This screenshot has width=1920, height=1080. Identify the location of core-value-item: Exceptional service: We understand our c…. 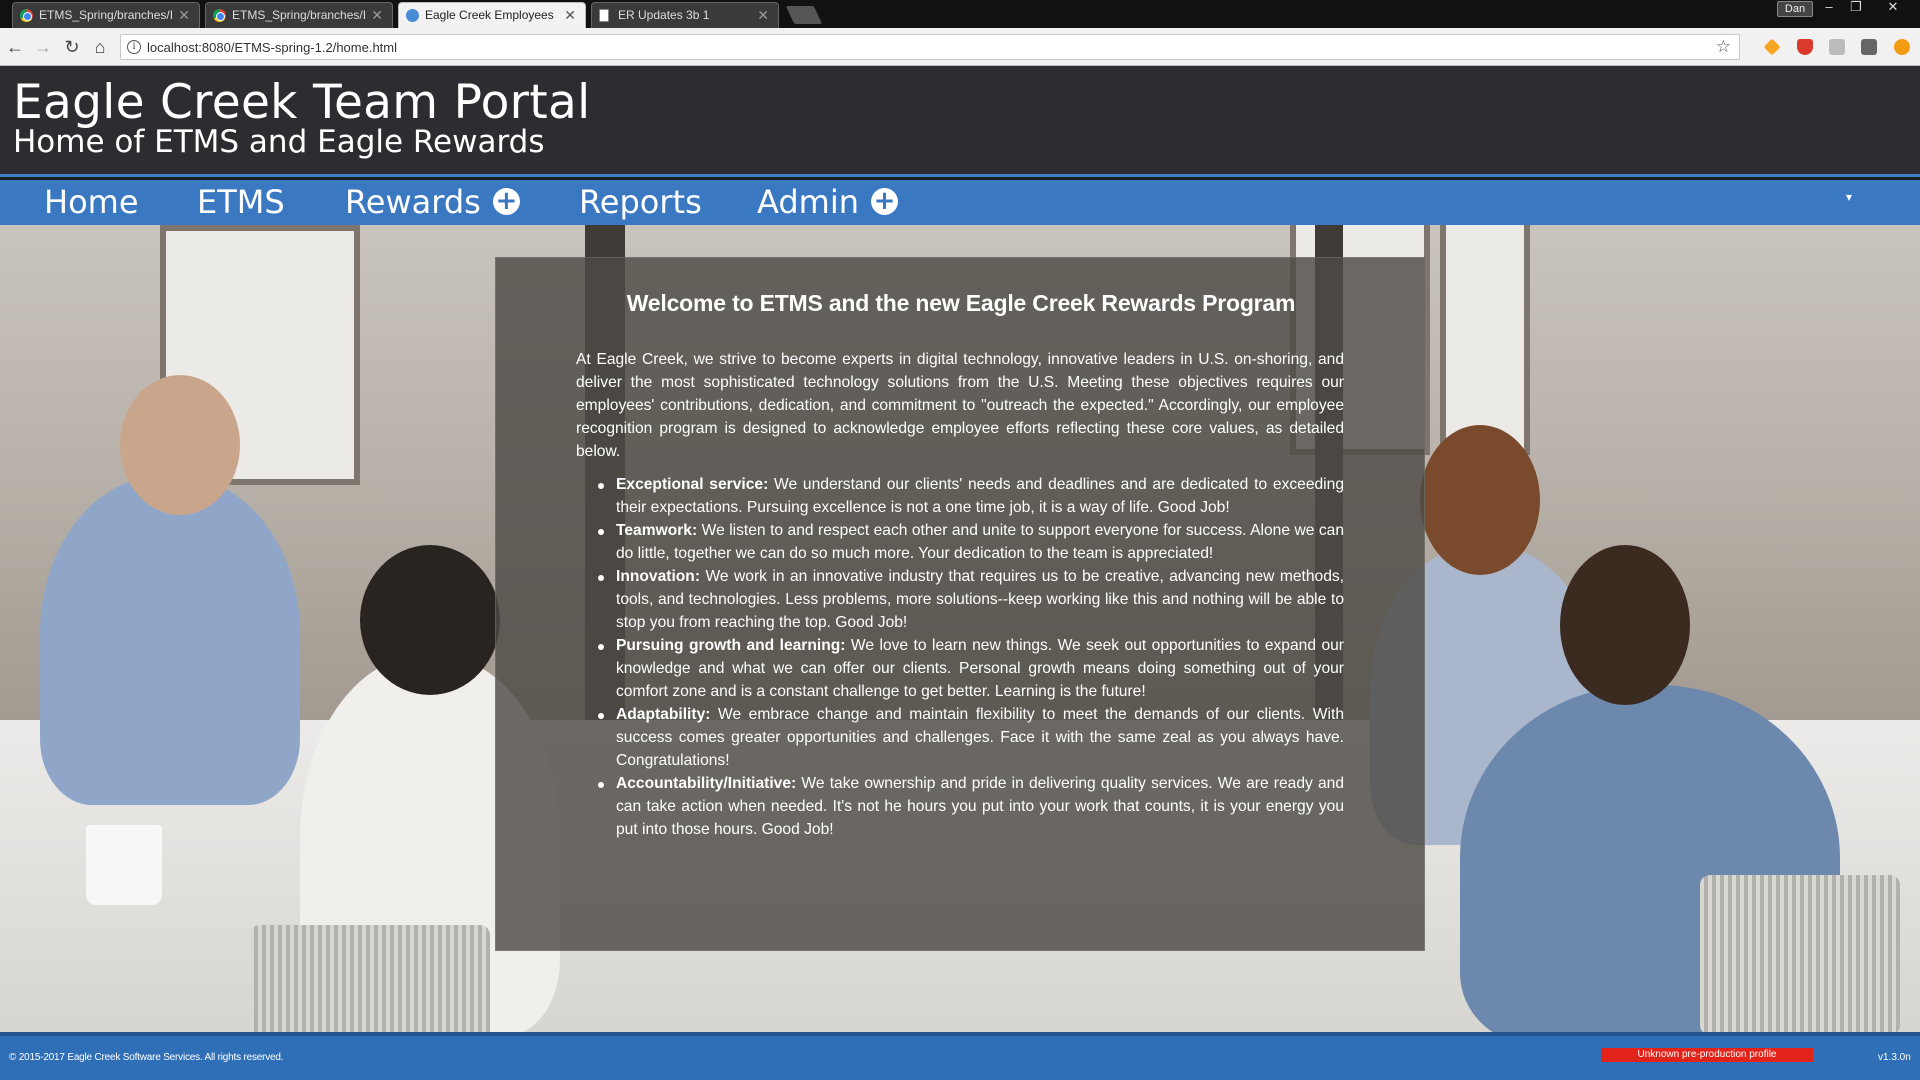
(960, 496).